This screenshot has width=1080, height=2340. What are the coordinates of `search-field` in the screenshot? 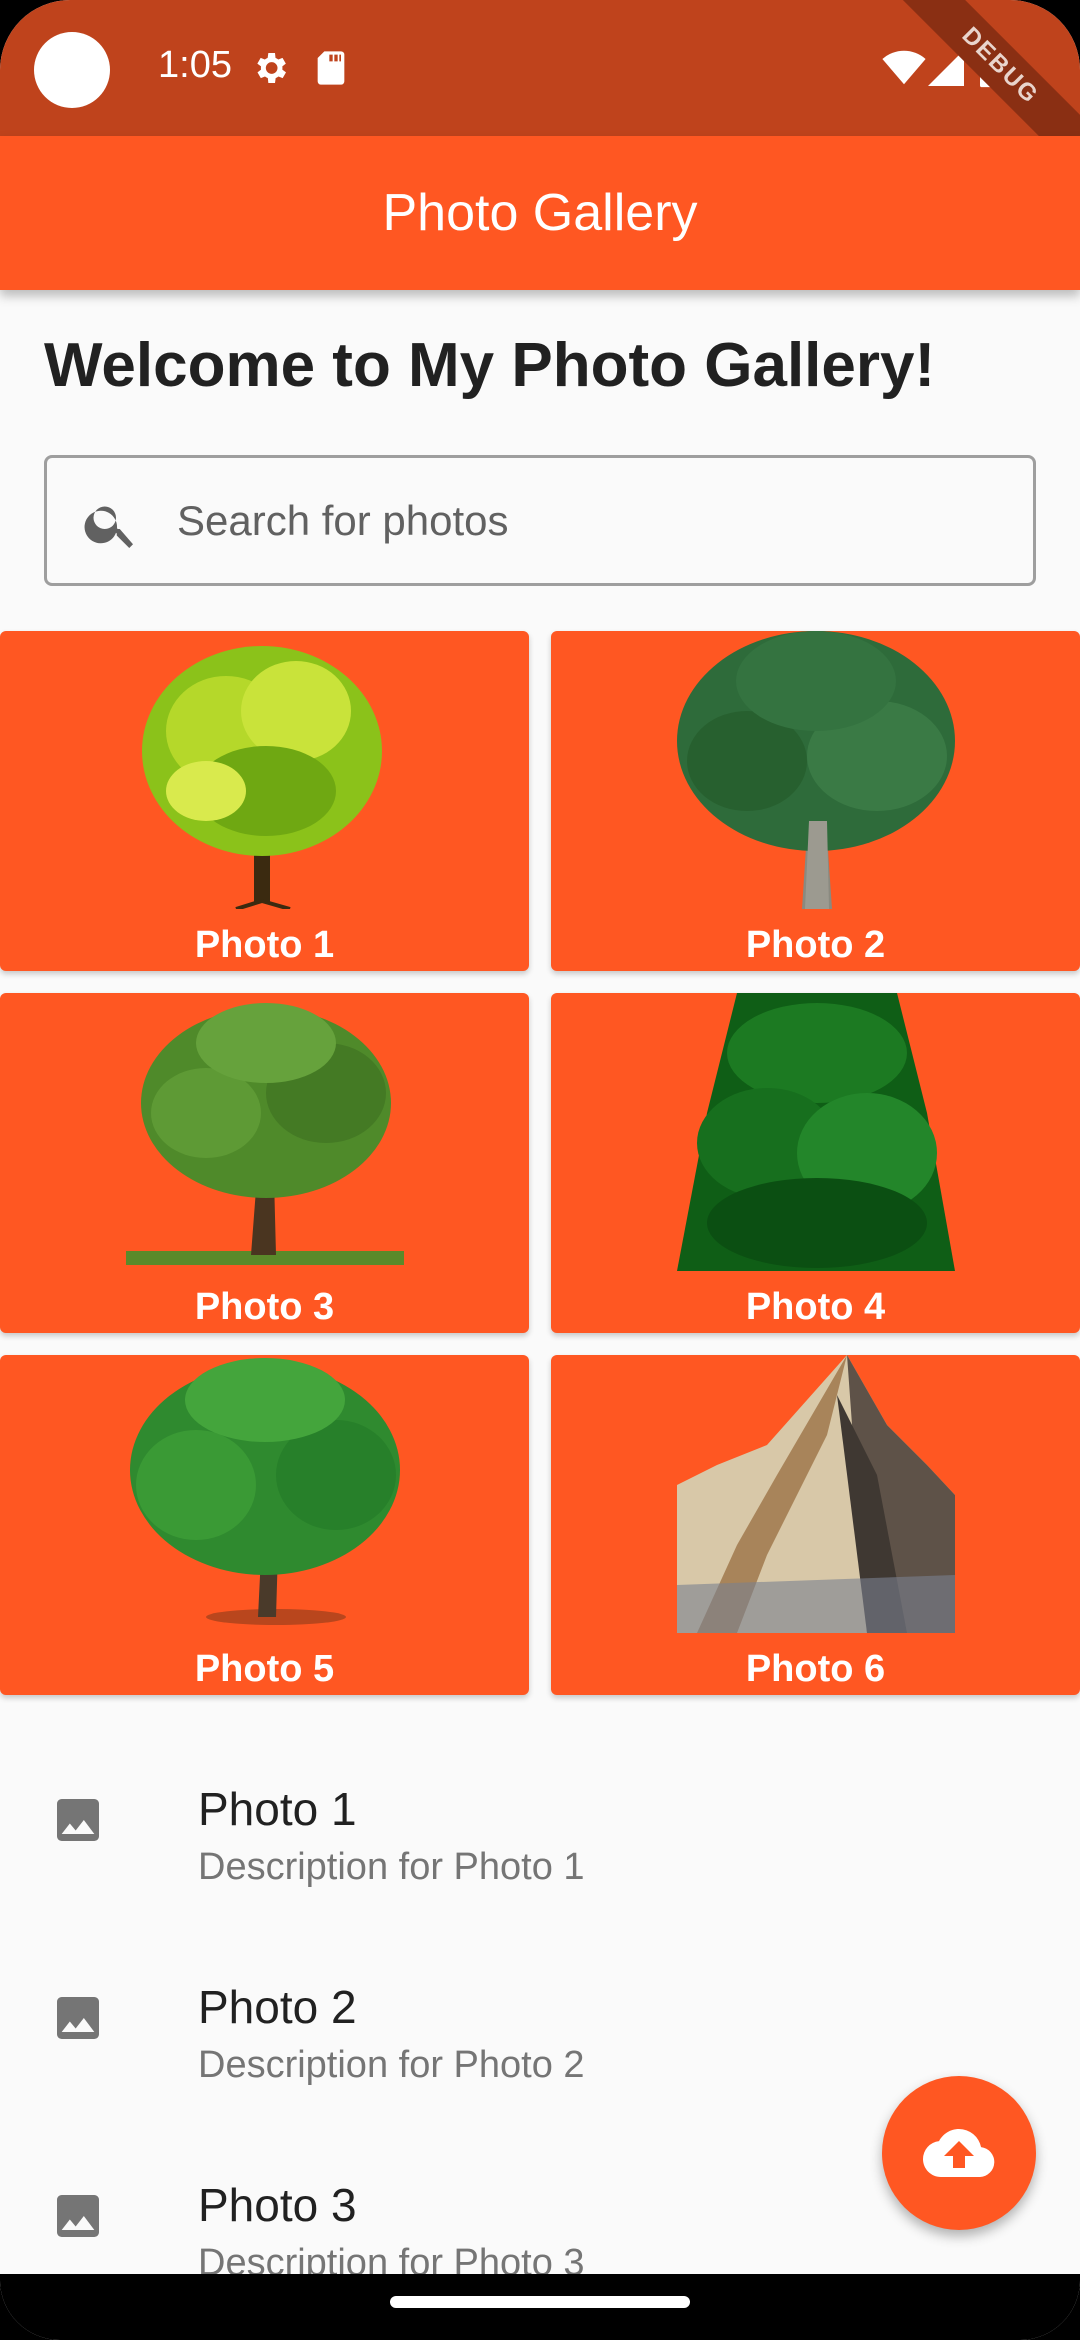 It's located at (540, 520).